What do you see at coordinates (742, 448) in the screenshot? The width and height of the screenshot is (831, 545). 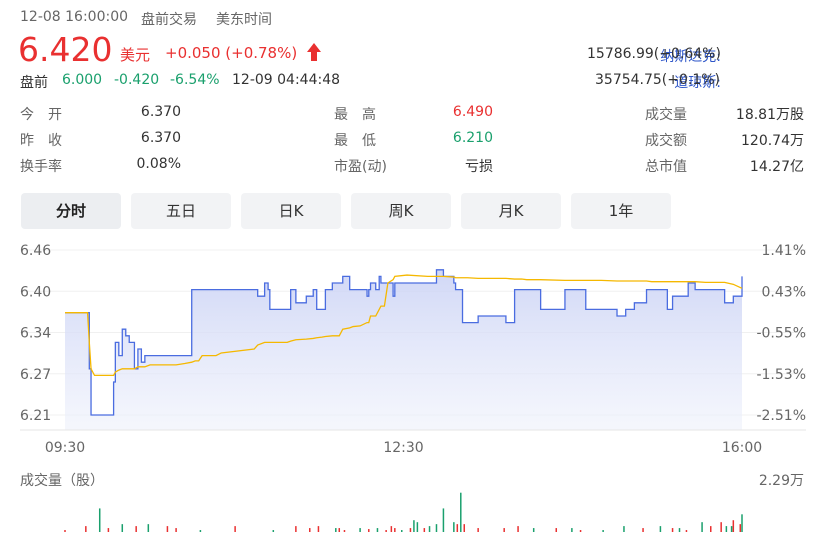 I see `time-tick-label: 16:00` at bounding box center [742, 448].